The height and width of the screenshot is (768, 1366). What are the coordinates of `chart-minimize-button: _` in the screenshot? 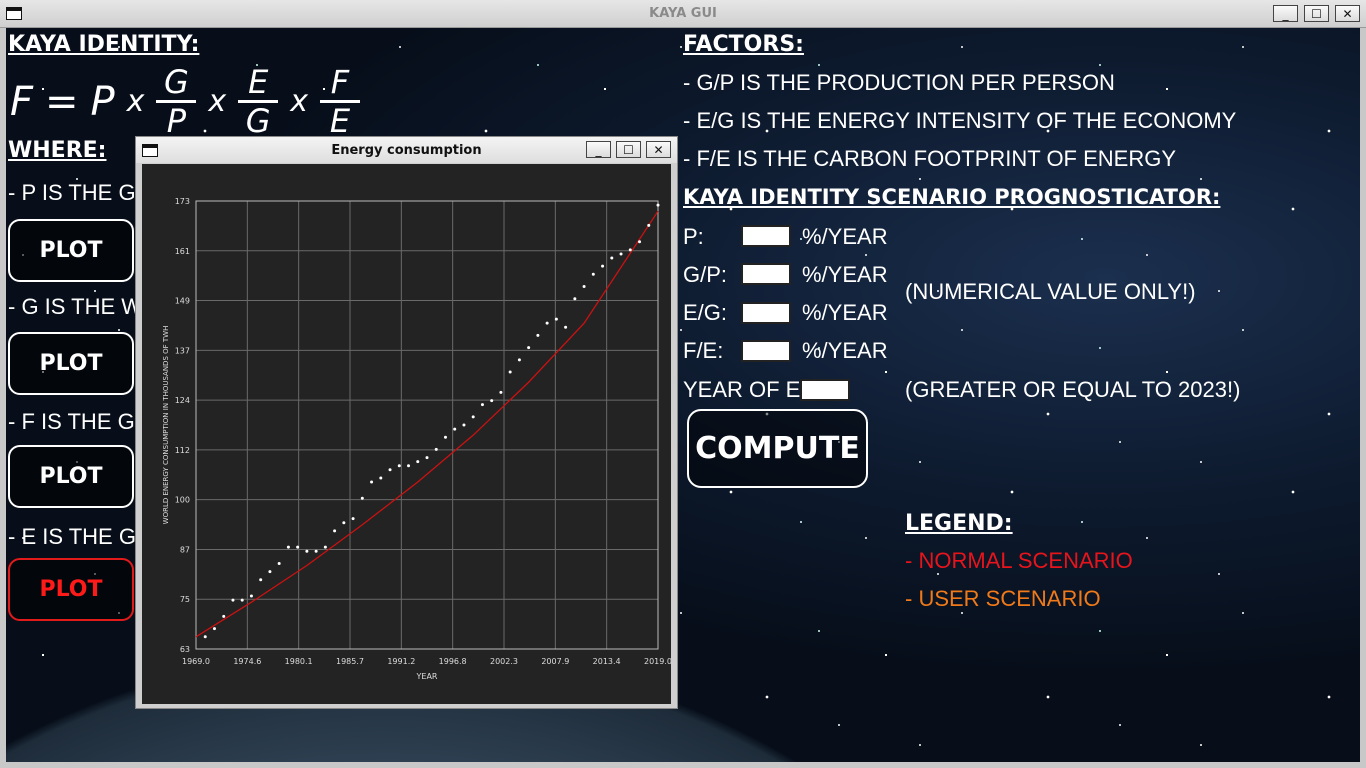 It's located at (598, 149).